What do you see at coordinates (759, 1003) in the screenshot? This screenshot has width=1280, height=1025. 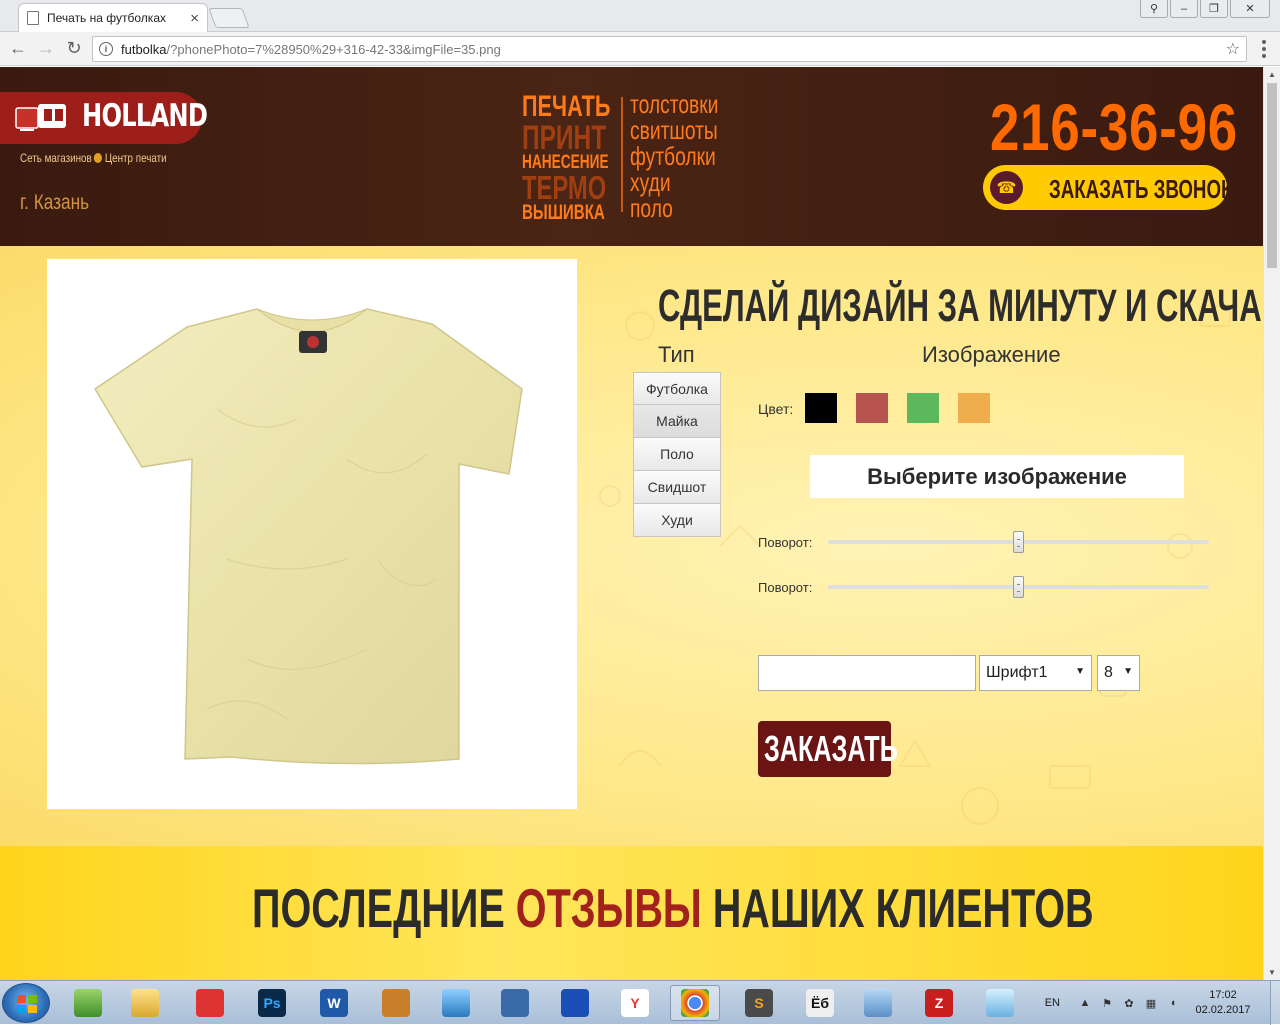 I see `sublime-app: S` at bounding box center [759, 1003].